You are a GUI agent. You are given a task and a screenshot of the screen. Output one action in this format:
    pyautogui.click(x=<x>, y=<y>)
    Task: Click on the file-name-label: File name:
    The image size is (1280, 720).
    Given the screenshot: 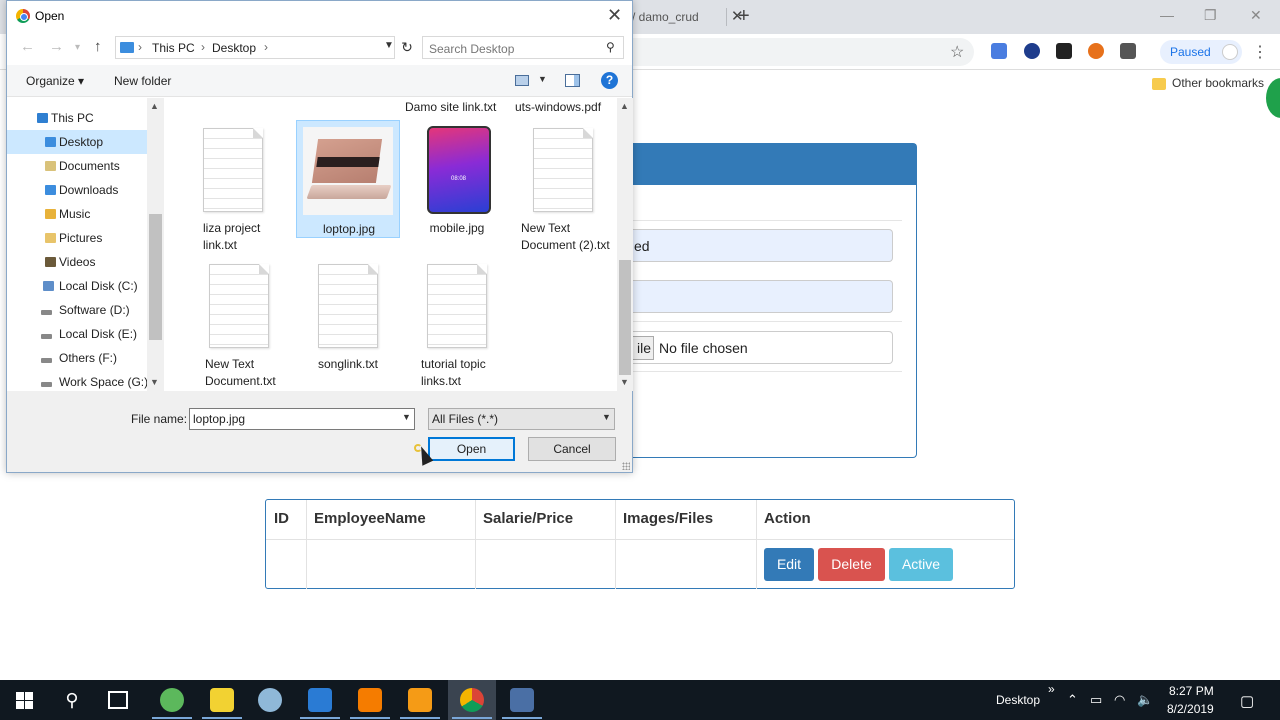 What is the action you would take?
    pyautogui.click(x=159, y=419)
    